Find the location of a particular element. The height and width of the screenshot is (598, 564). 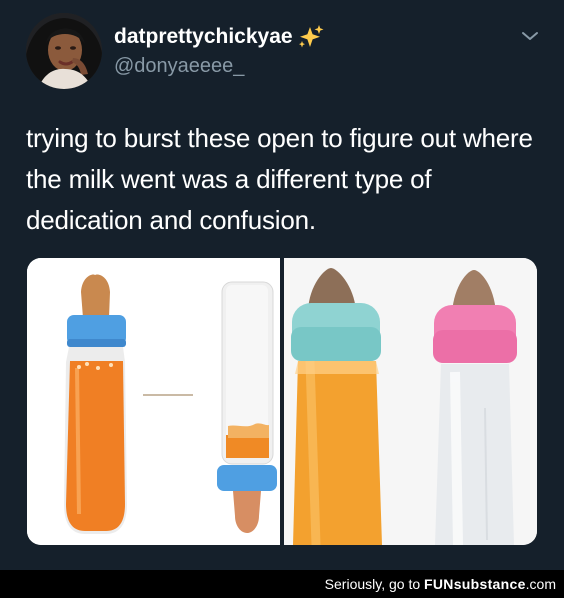

watermark-prefix: Seriously, go to is located at coordinates (374, 584).